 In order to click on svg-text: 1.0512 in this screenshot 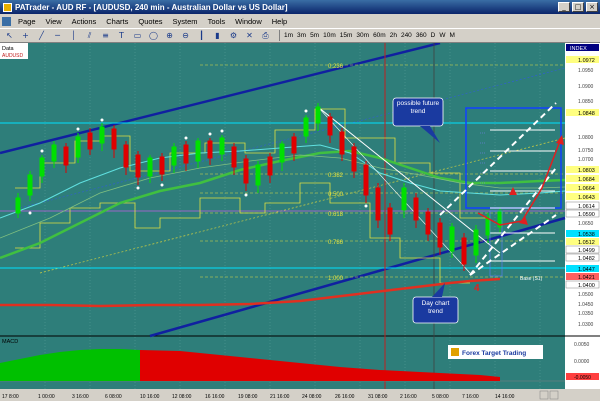, I will do `click(586, 243)`.